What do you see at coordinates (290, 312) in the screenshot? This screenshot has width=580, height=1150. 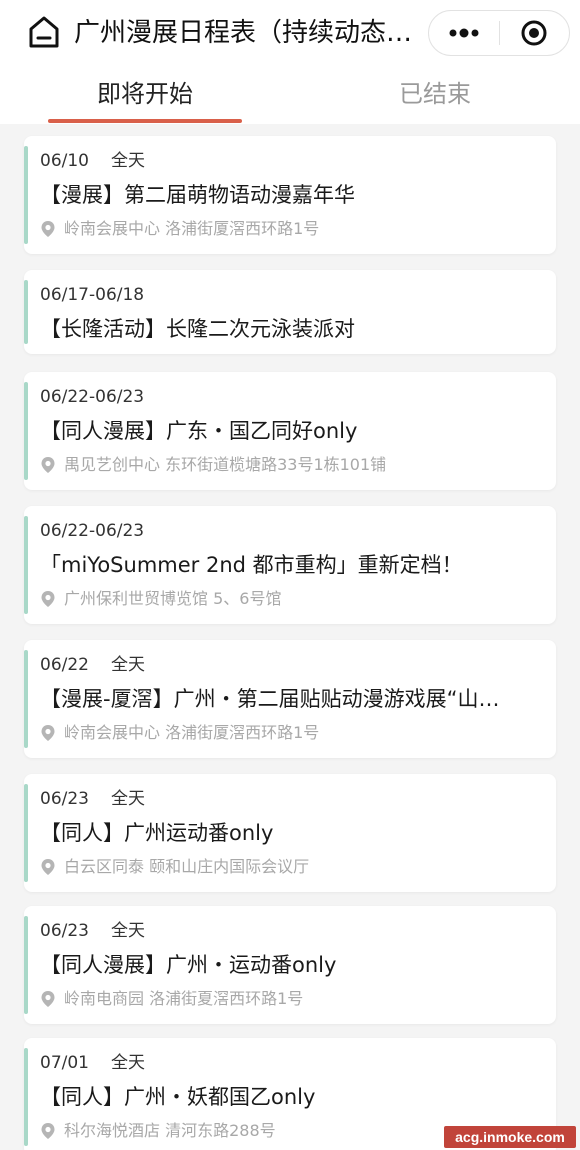 I see `event-card: 06/17-06/18 【长隆活动】长隆二次元泳装派对` at bounding box center [290, 312].